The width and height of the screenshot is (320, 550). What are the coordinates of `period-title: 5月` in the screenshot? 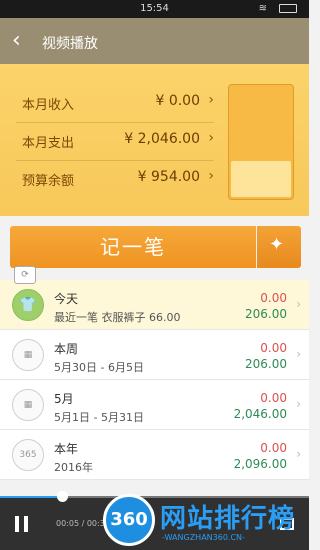 It's located at (64, 399).